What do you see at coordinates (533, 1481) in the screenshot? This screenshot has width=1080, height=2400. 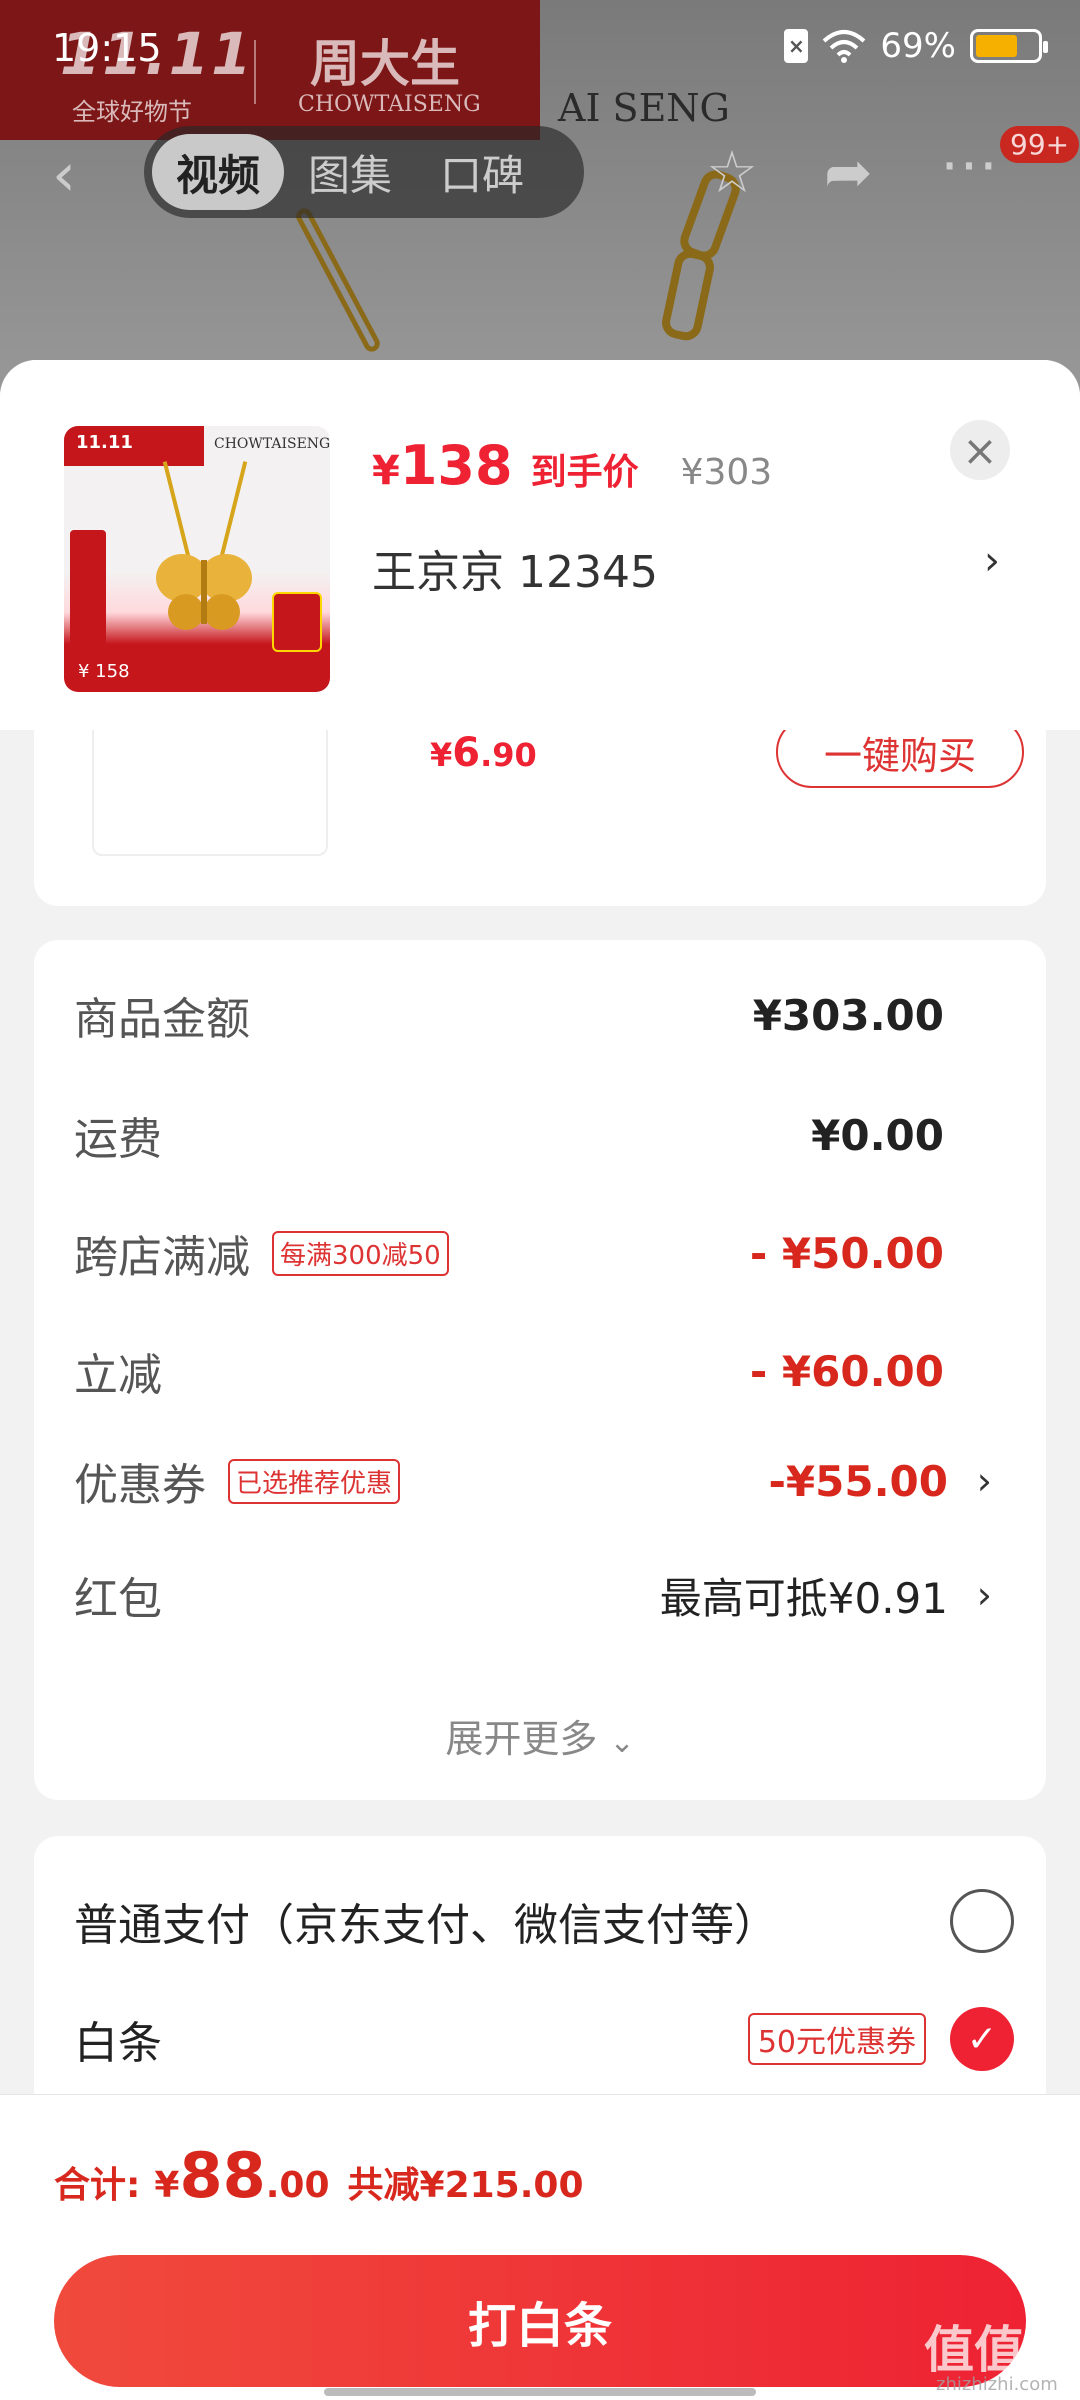 I see `breakdown-row-coupon: 优惠券 已选推荐优惠 -¥55.00 ›` at bounding box center [533, 1481].